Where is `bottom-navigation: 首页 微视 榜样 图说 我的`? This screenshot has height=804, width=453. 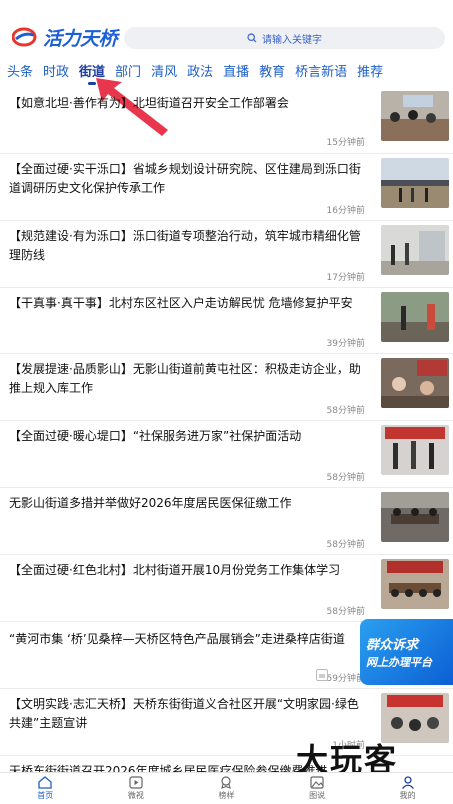 bottom-navigation: 首页 微视 榜样 图说 我的 is located at coordinates (226, 788).